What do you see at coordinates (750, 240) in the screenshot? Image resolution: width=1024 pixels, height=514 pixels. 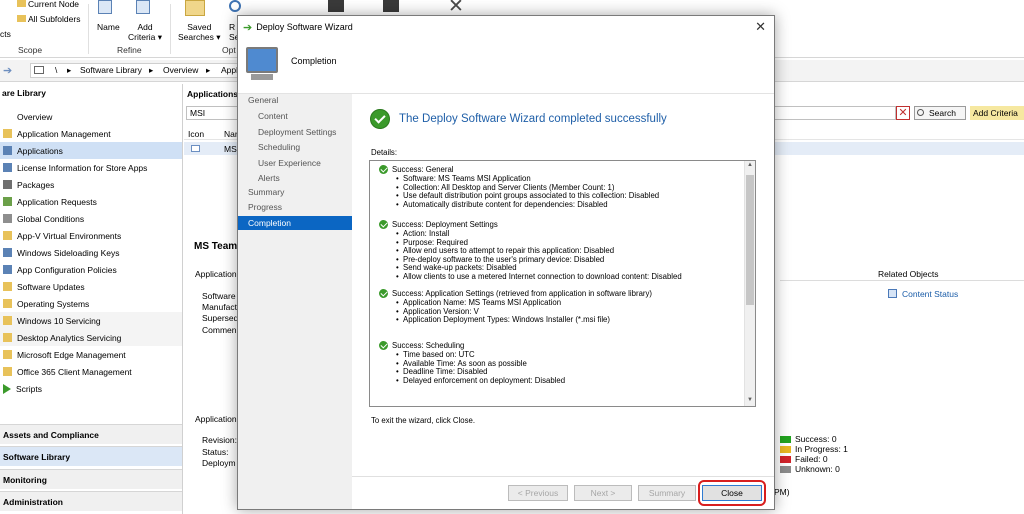 I see `scrollbar-thumb` at bounding box center [750, 240].